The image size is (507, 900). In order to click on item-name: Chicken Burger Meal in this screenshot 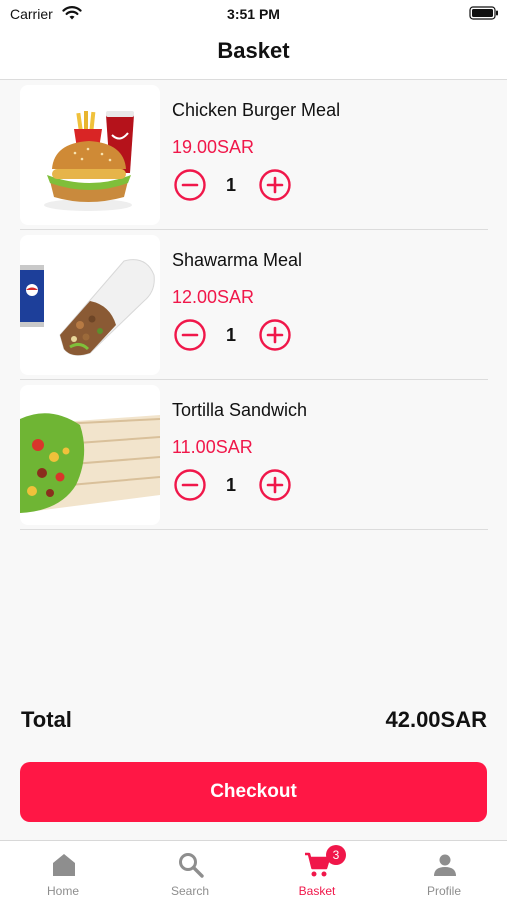, I will do `click(256, 110)`.